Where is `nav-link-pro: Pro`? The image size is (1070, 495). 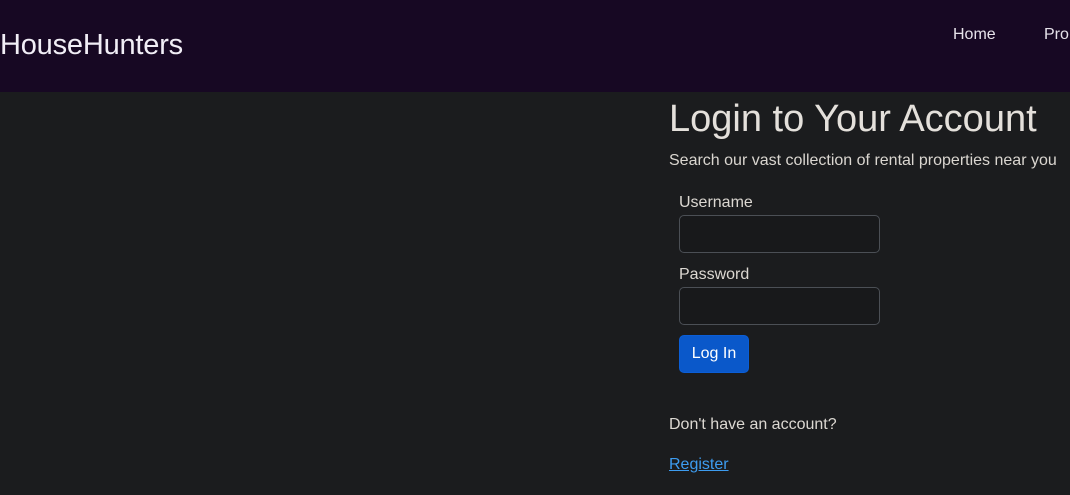 nav-link-pro: Pro is located at coordinates (1056, 35).